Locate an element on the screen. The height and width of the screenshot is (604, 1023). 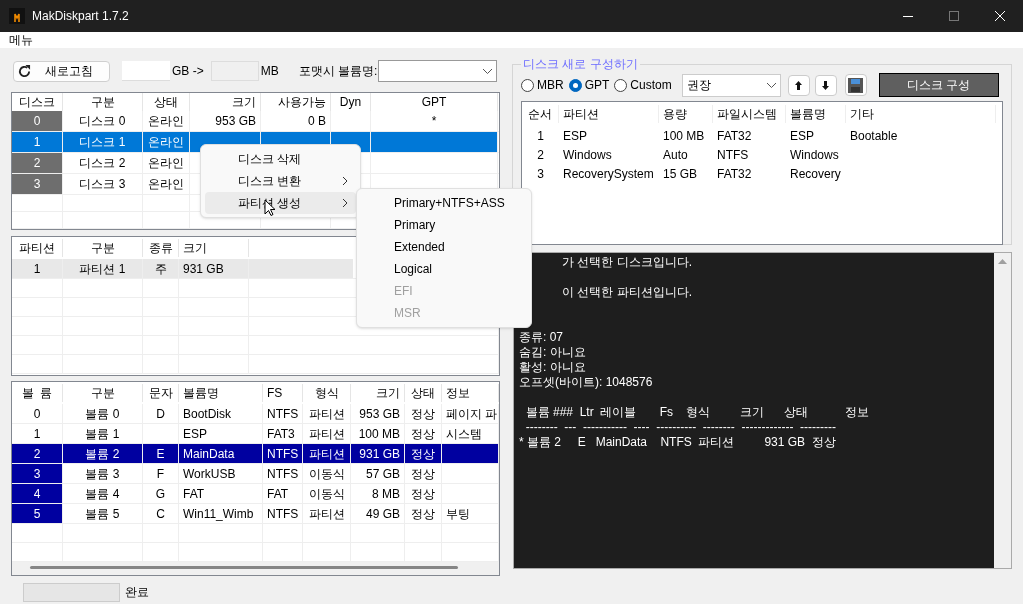
table-cell-text: 디스크 0 is located at coordinates (102, 122).